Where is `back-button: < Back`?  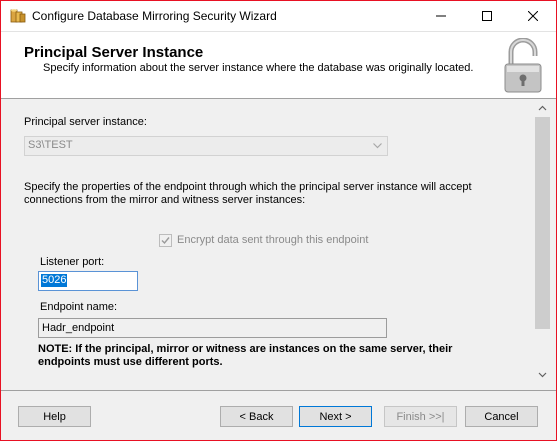 back-button: < Back is located at coordinates (256, 416).